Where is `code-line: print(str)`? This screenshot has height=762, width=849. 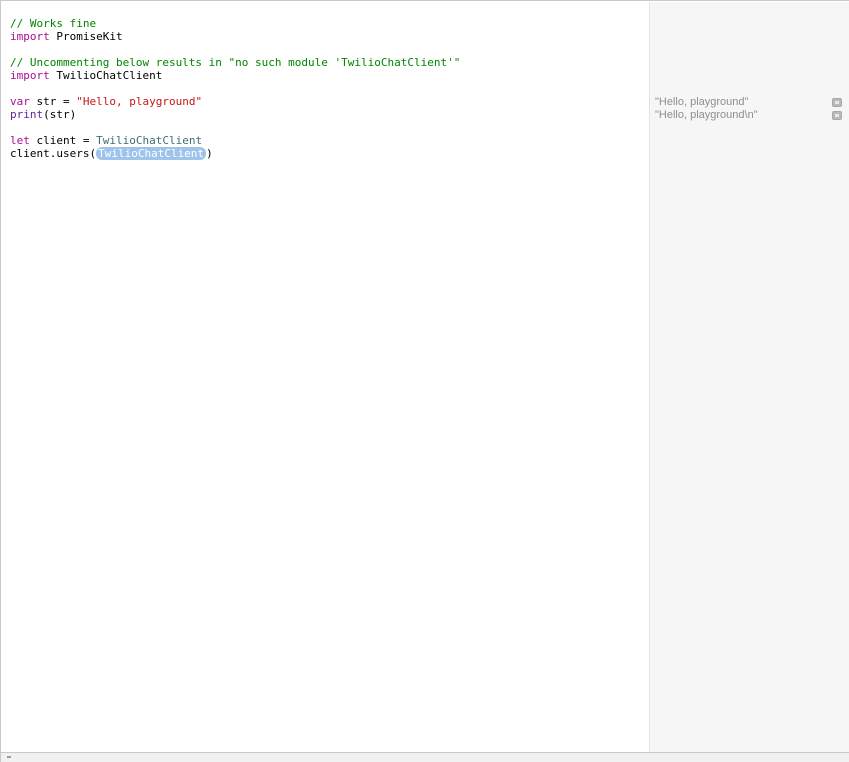 code-line: print(str) is located at coordinates (235, 114).